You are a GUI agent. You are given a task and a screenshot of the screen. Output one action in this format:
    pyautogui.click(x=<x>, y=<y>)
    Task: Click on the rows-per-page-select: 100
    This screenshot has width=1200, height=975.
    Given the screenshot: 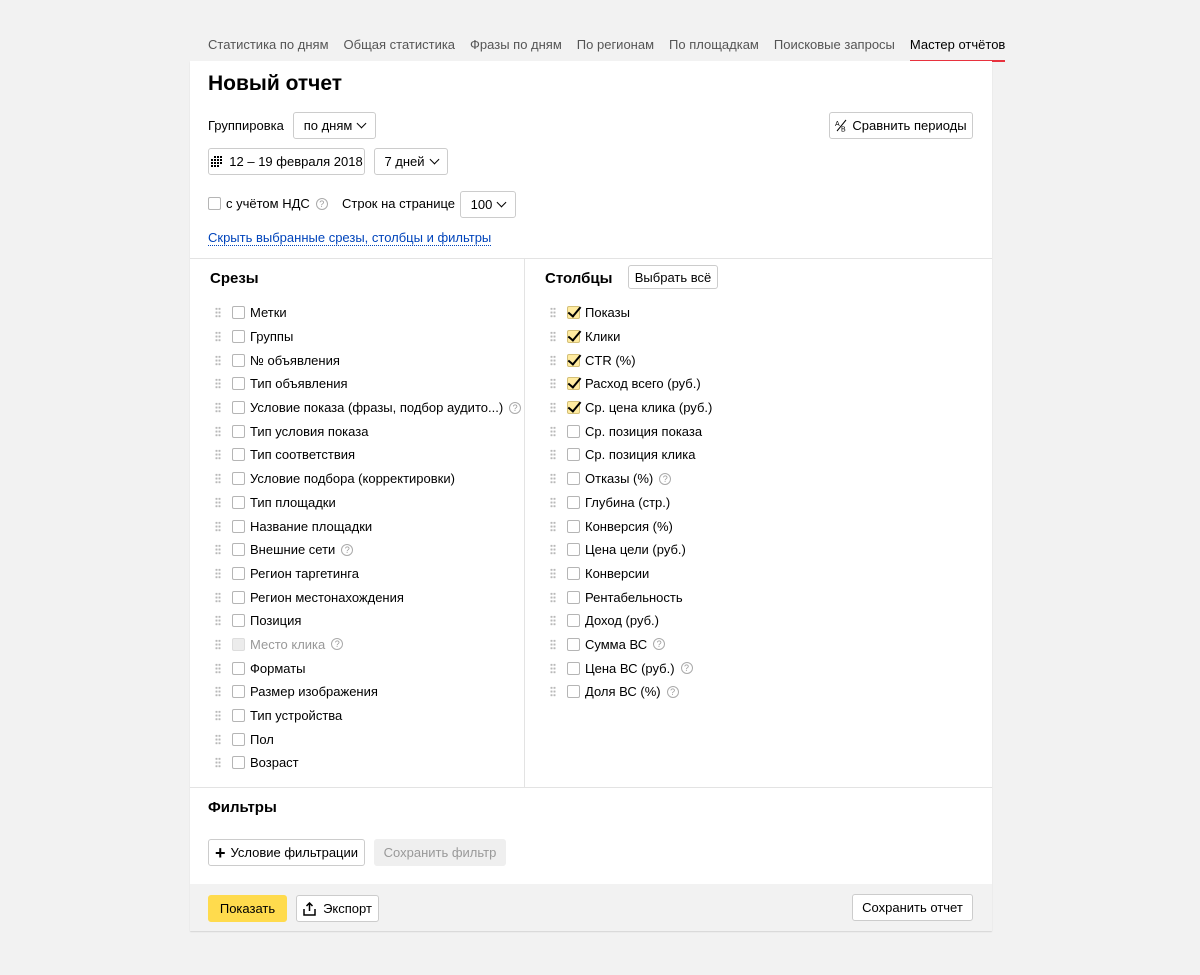 What is the action you would take?
    pyautogui.click(x=488, y=204)
    